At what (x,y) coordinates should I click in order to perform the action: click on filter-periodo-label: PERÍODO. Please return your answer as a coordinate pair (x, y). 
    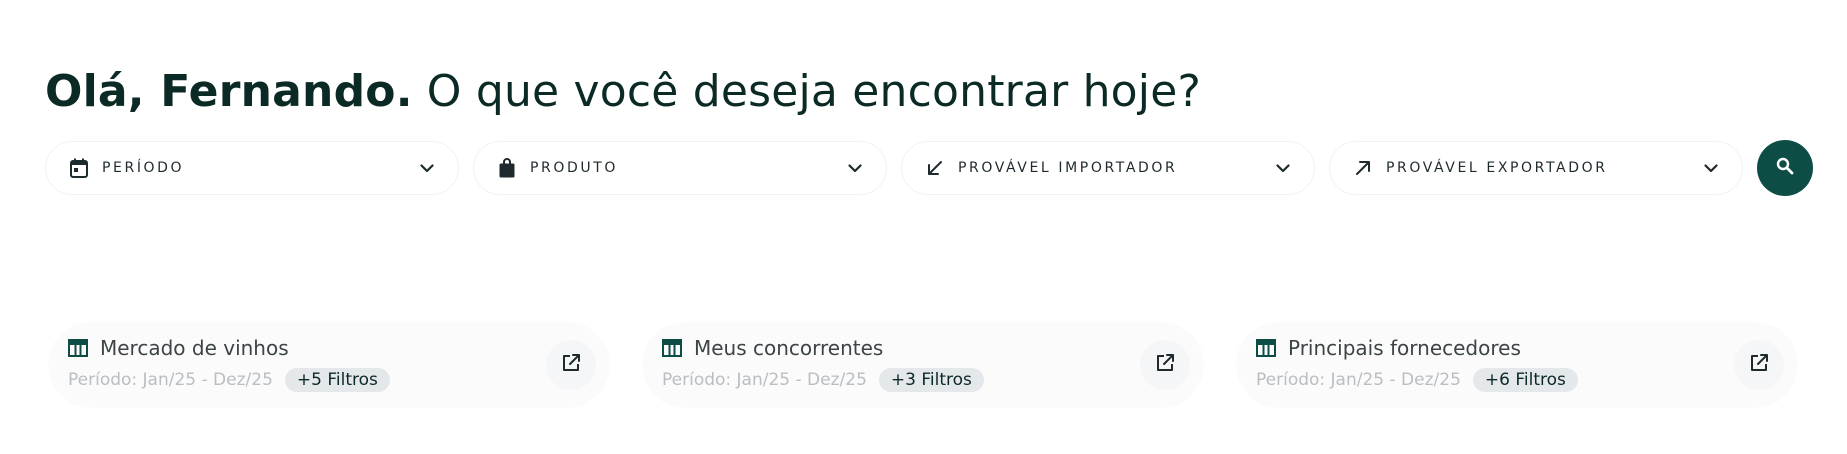
    Looking at the image, I should click on (143, 168).